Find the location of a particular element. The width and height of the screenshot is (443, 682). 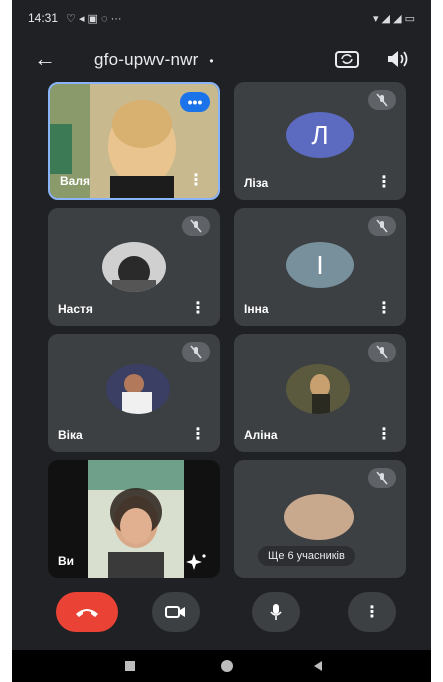

participant-tile-inna: І Інна ⋮ is located at coordinates (320, 267).